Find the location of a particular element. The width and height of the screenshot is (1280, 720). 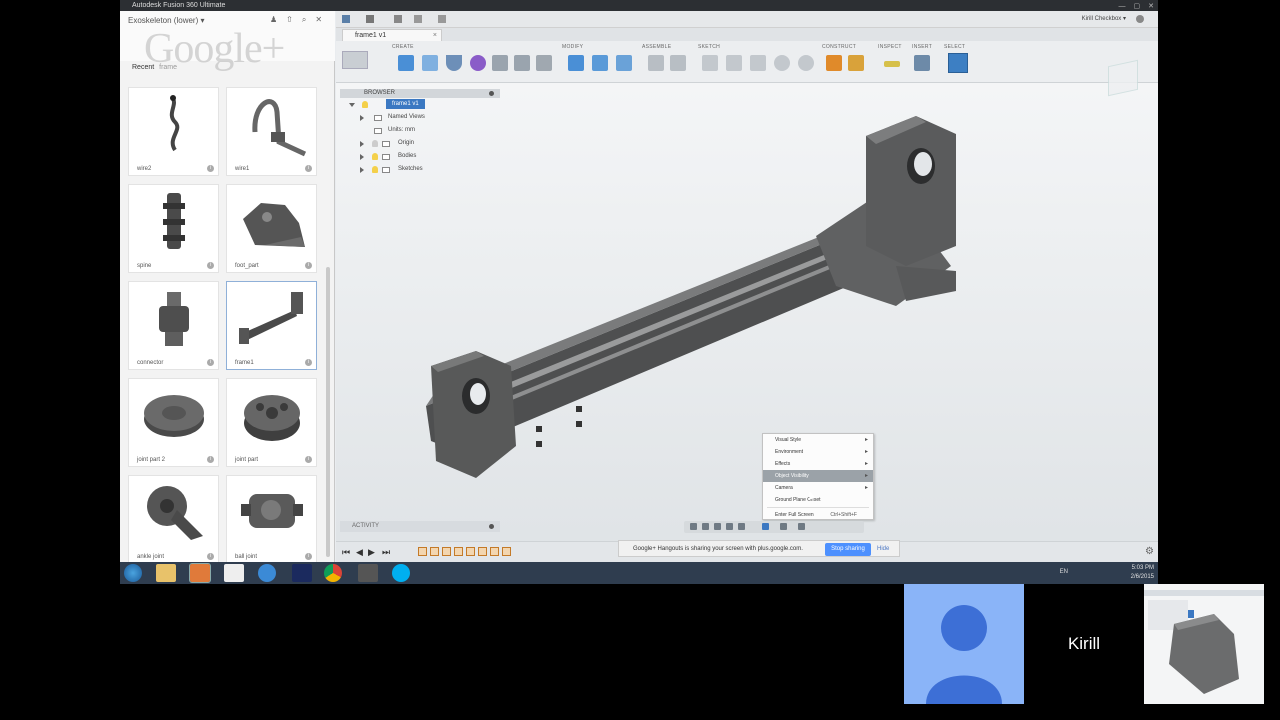

design-thumb-joint-part: joint part i is located at coordinates (271, 422).